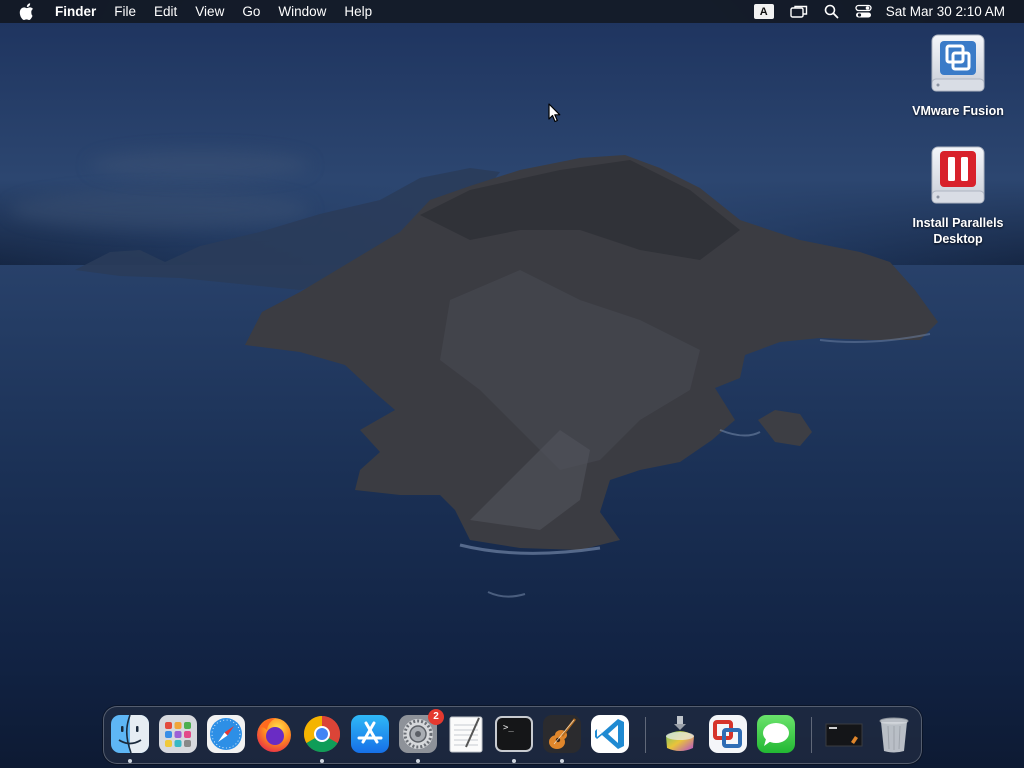 This screenshot has width=1024, height=768. I want to click on dock-firefox, so click(274, 734).